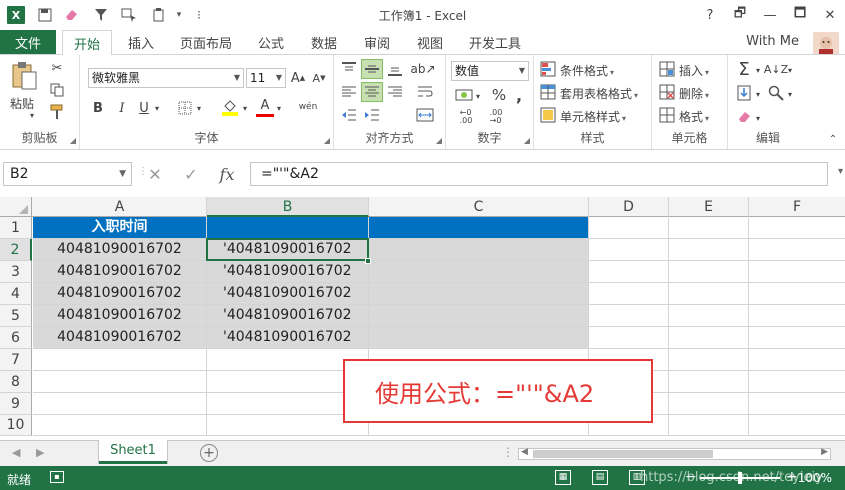 The height and width of the screenshot is (490, 845). What do you see at coordinates (539, 174) in the screenshot?
I see `formula-input: ="'"&A2` at bounding box center [539, 174].